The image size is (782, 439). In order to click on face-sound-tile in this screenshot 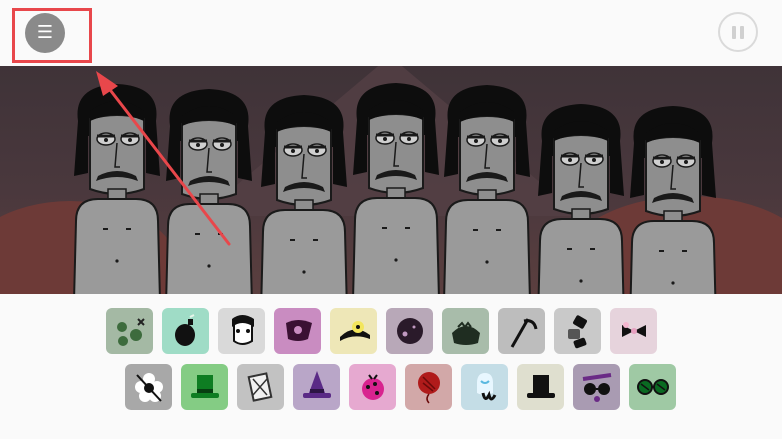, I will do `click(241, 331)`.